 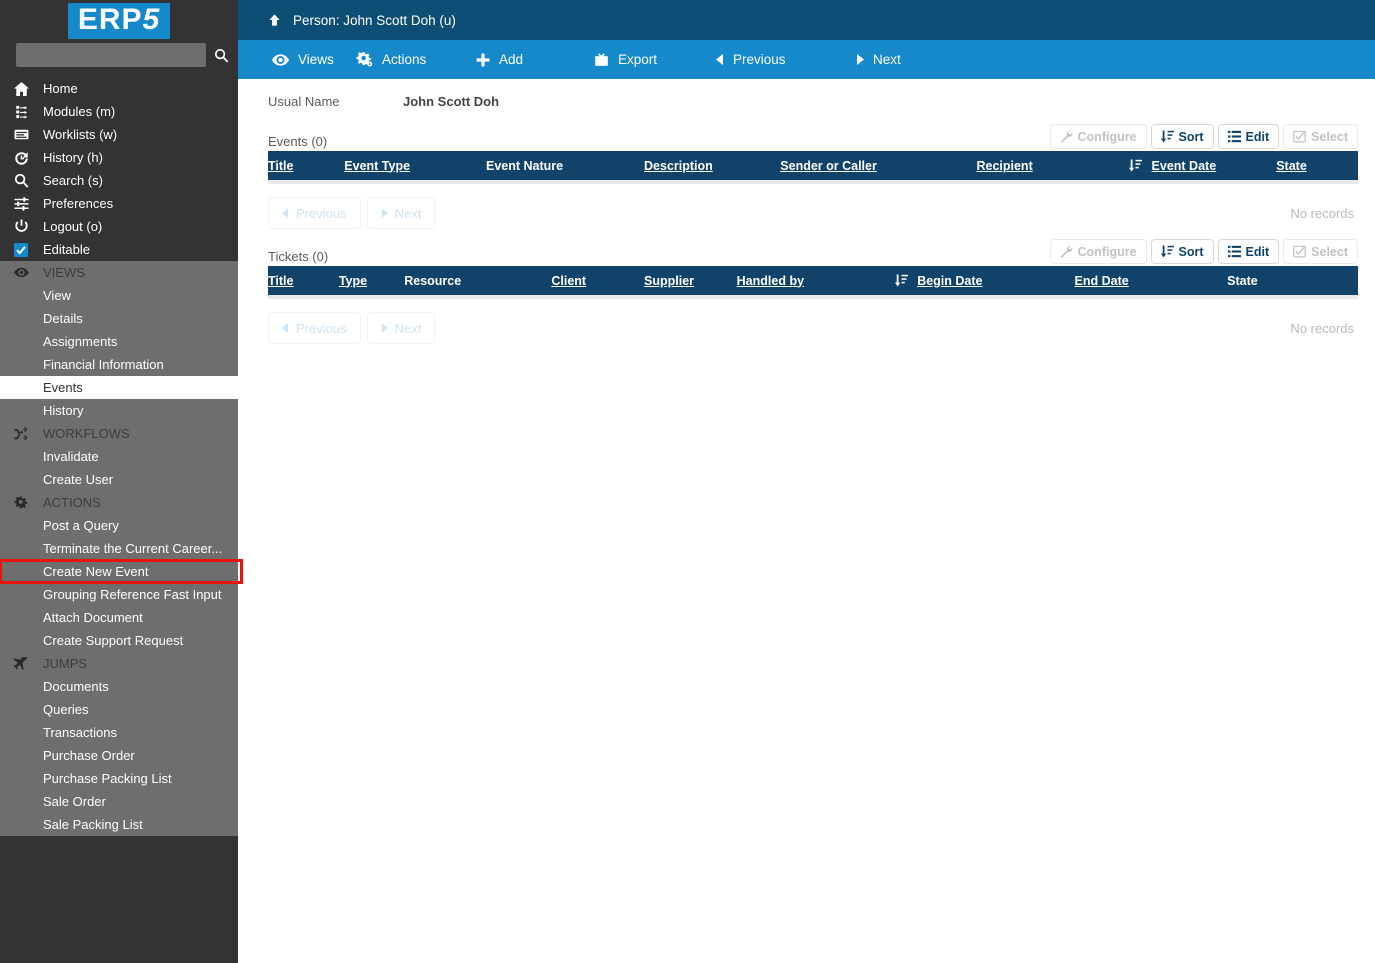 I want to click on sidebar-item-label: Purchase Order, so click(x=89, y=755).